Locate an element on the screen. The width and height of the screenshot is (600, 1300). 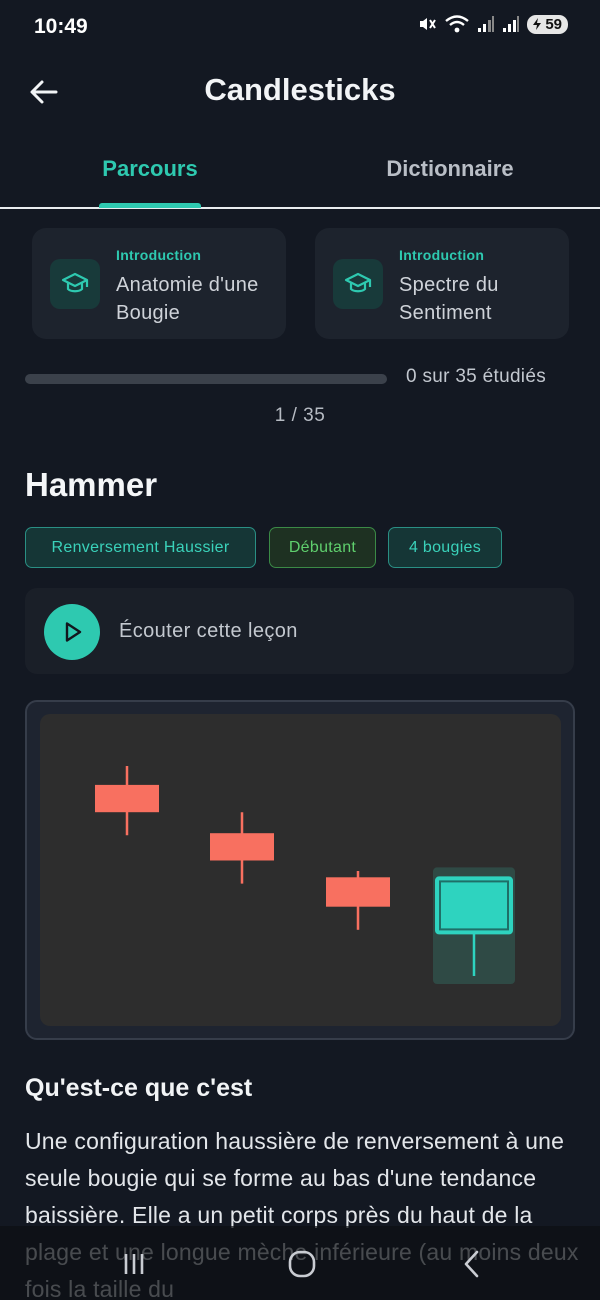
page-title: Candlesticks is located at coordinates (300, 89).